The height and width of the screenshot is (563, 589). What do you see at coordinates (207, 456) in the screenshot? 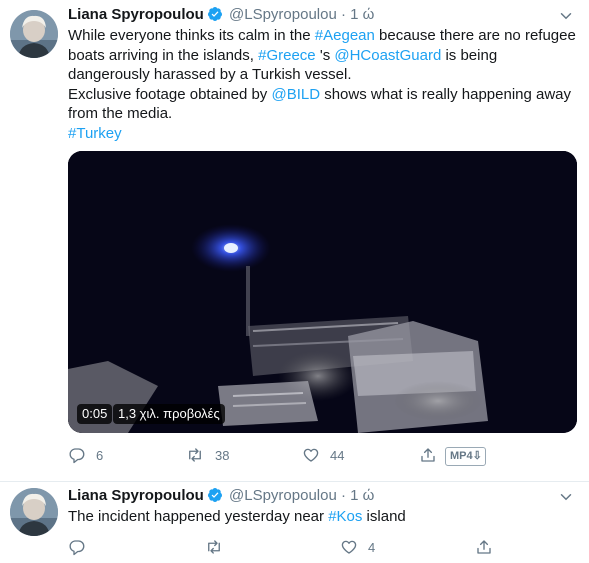
I see `retweet-button: 38` at bounding box center [207, 456].